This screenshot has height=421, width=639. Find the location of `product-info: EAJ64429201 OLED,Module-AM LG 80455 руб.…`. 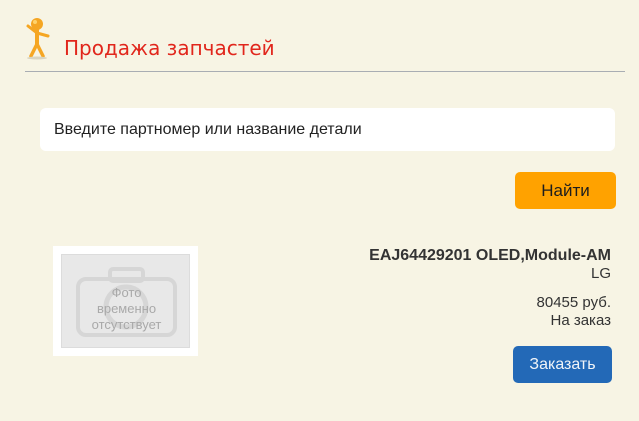

product-info: EAJ64429201 OLED,Module-AM LG 80455 руб.… is located at coordinates (490, 288).